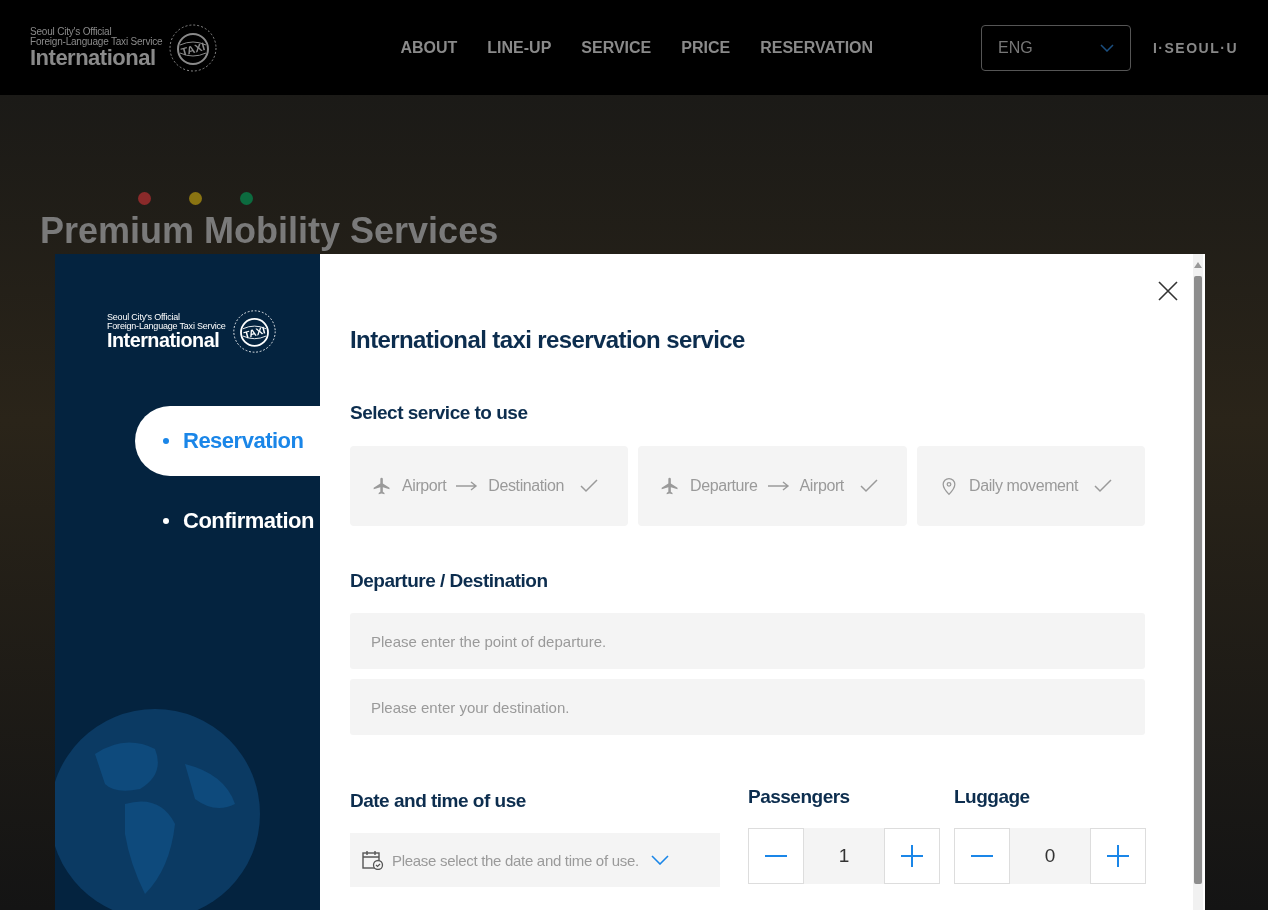 Image resolution: width=1268 pixels, height=910 pixels. I want to click on section-heading: Departure / Destination, so click(449, 581).